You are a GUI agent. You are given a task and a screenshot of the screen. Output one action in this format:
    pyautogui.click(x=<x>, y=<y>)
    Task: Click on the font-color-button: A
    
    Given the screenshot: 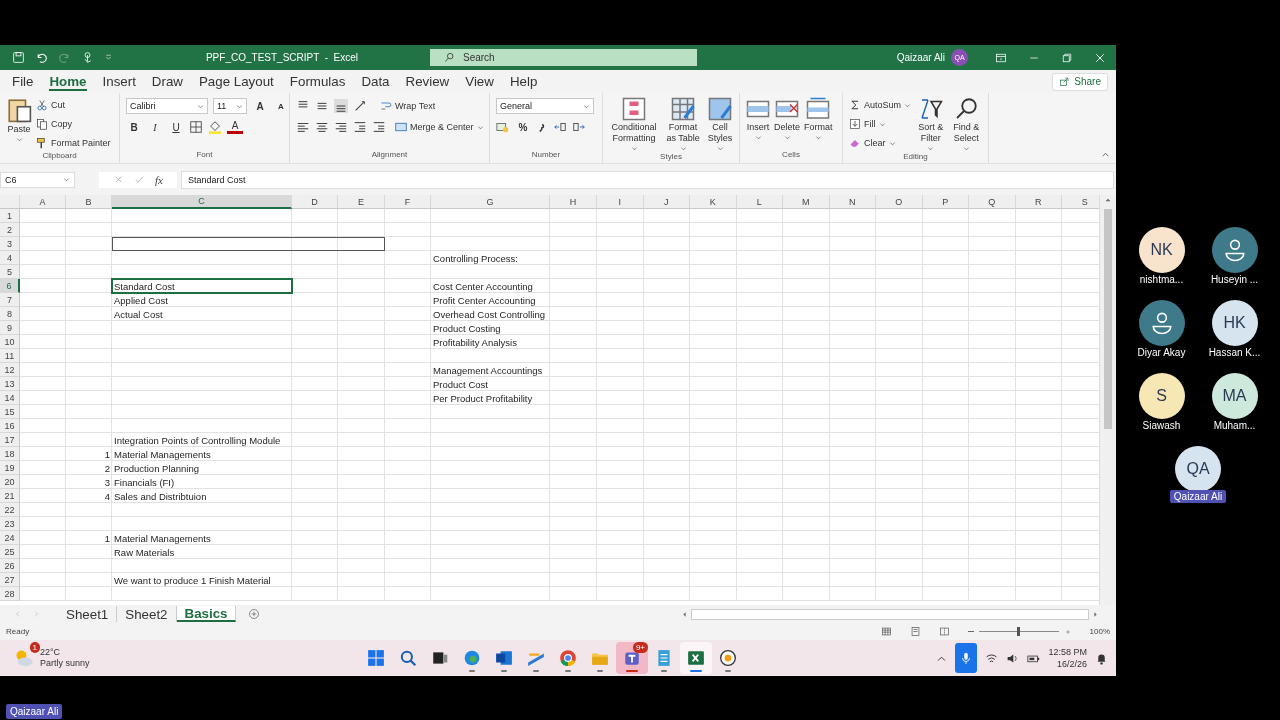 What is the action you would take?
    pyautogui.click(x=235, y=127)
    